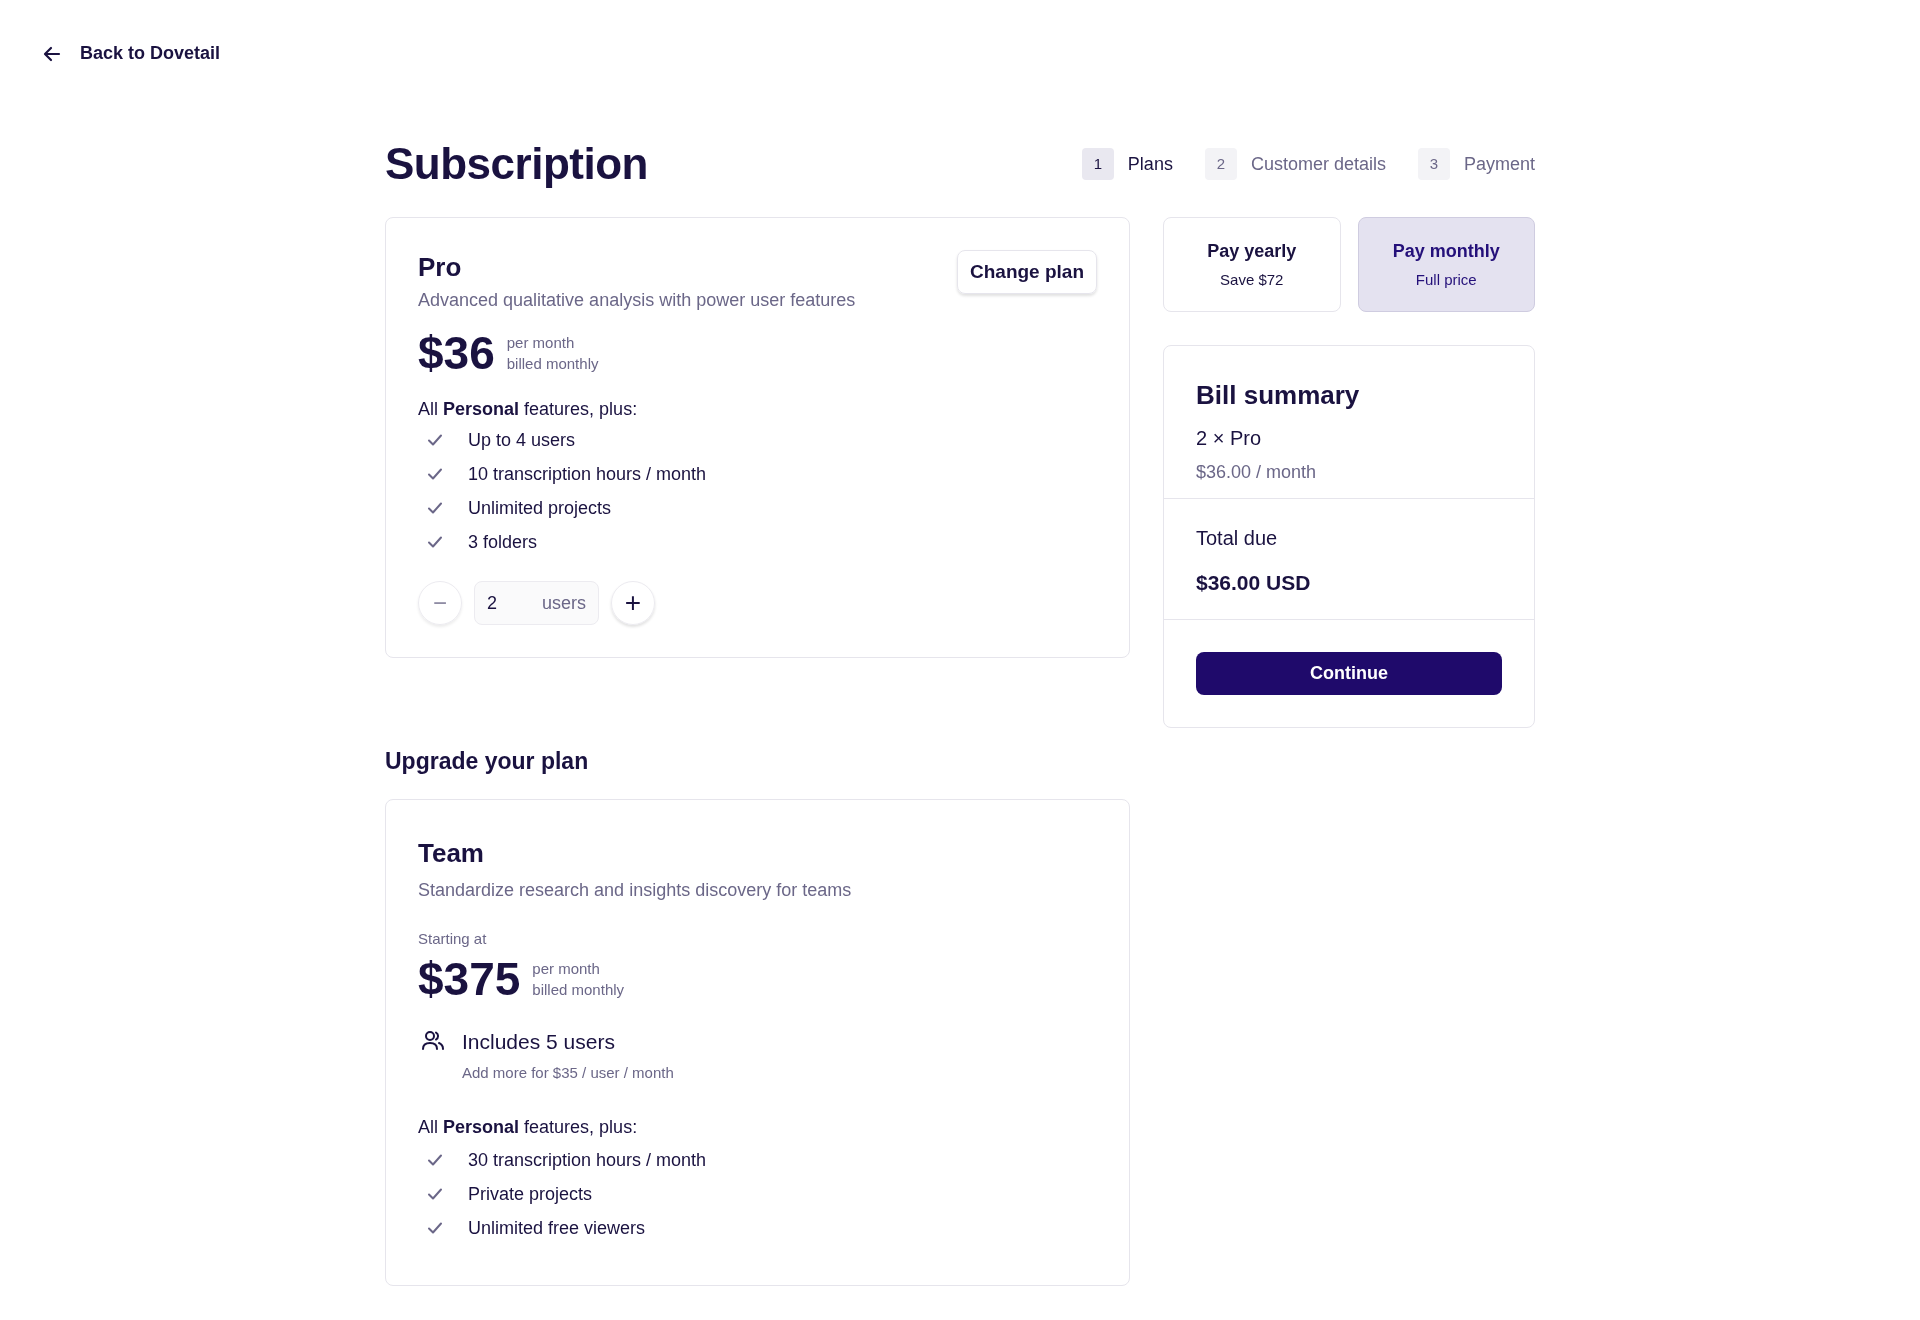 The image size is (1920, 1320). Describe the element at coordinates (1433, 164) in the screenshot. I see `step-number: 3` at that location.